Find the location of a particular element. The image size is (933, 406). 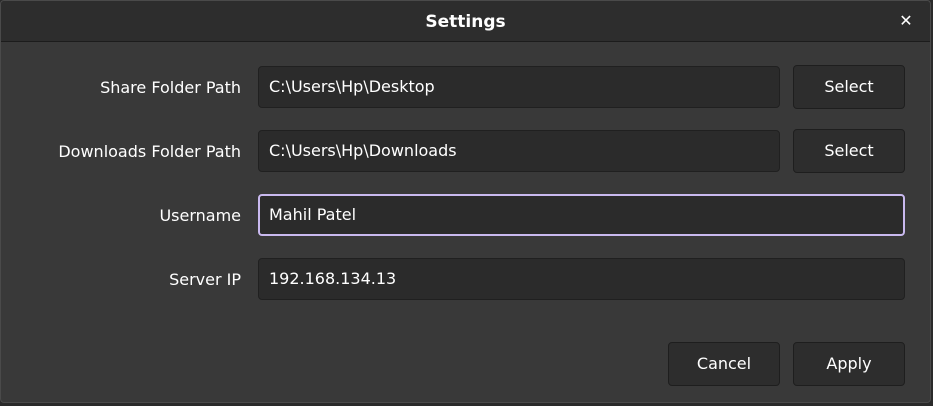

downloads-folder-select-button: Select is located at coordinates (849, 151).